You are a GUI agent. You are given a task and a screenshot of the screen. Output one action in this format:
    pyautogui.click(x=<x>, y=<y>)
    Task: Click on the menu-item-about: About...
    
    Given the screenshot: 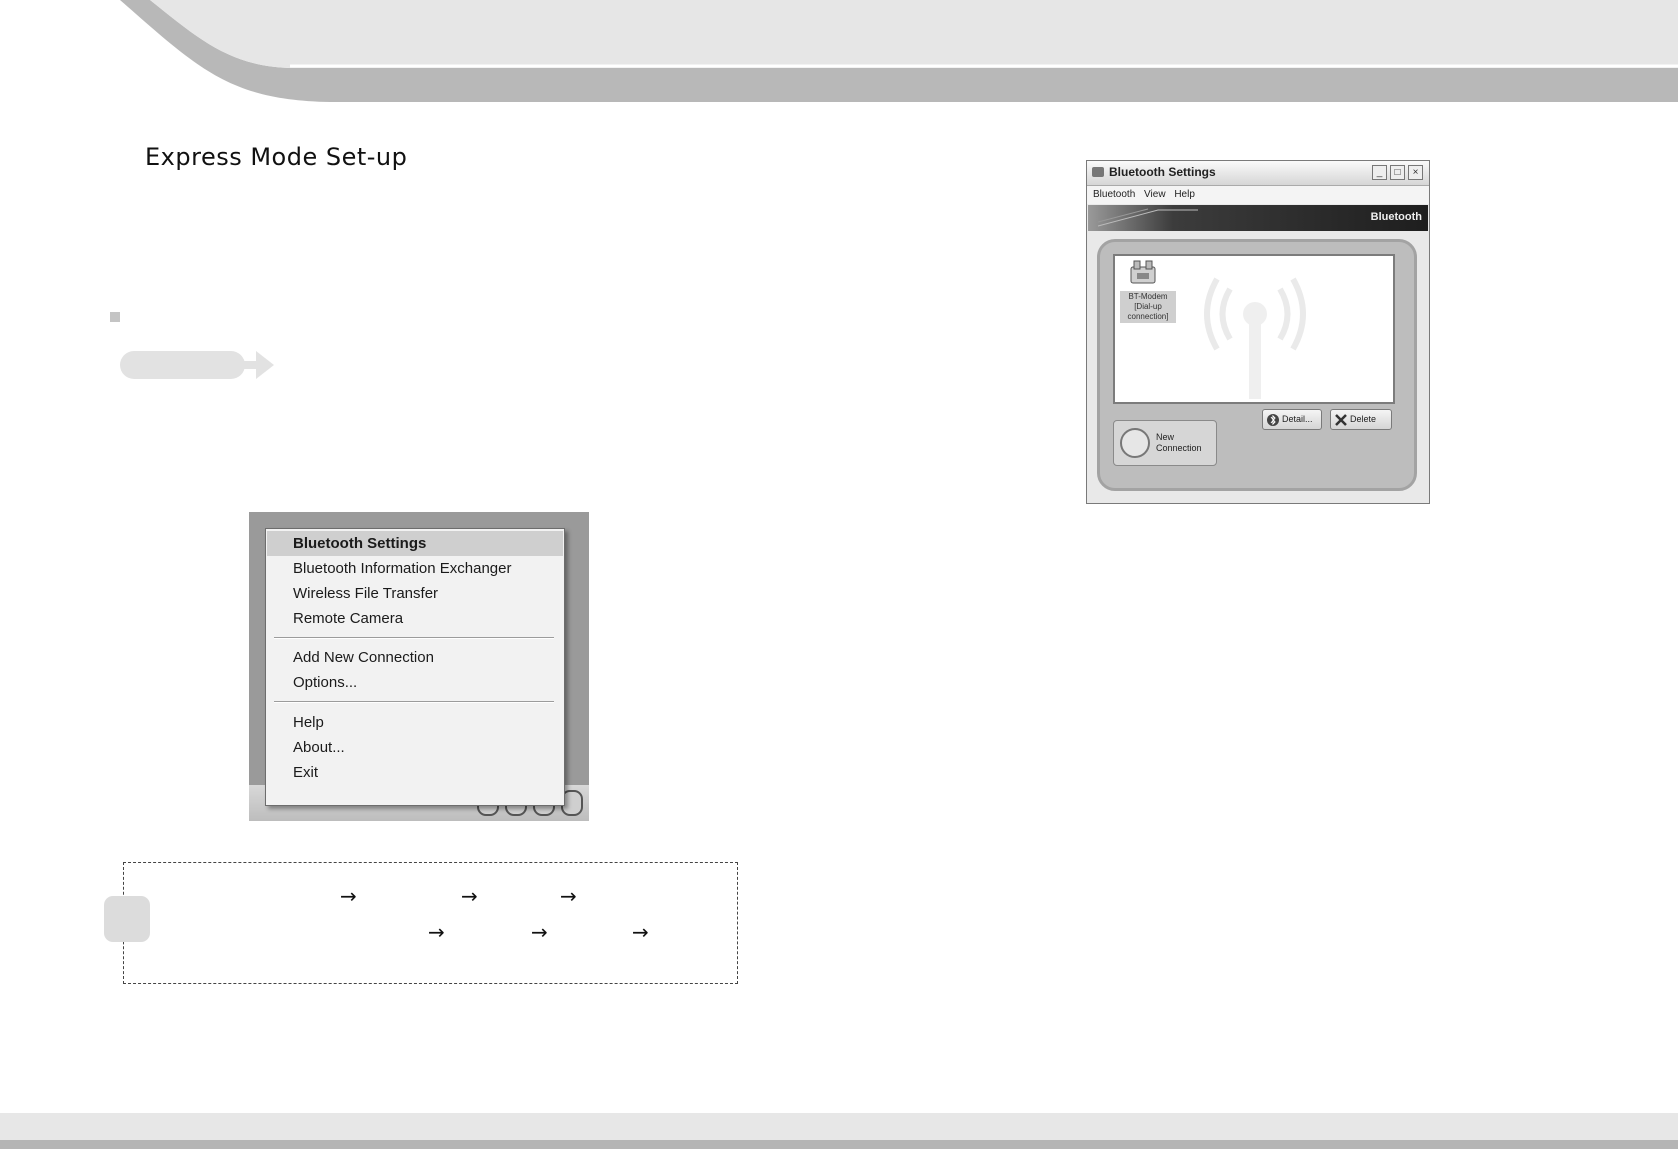 What is the action you would take?
    pyautogui.click(x=415, y=747)
    